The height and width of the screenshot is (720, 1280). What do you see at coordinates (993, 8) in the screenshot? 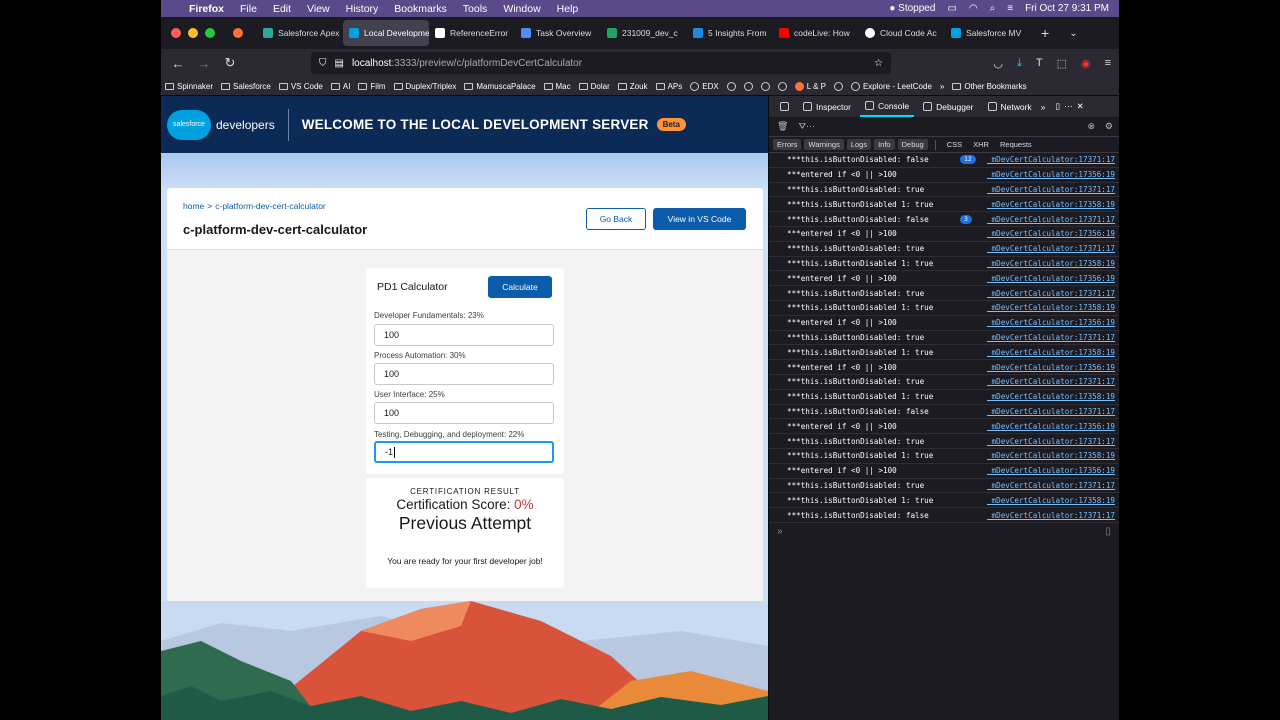
I see `search-icon: ⌕` at bounding box center [993, 8].